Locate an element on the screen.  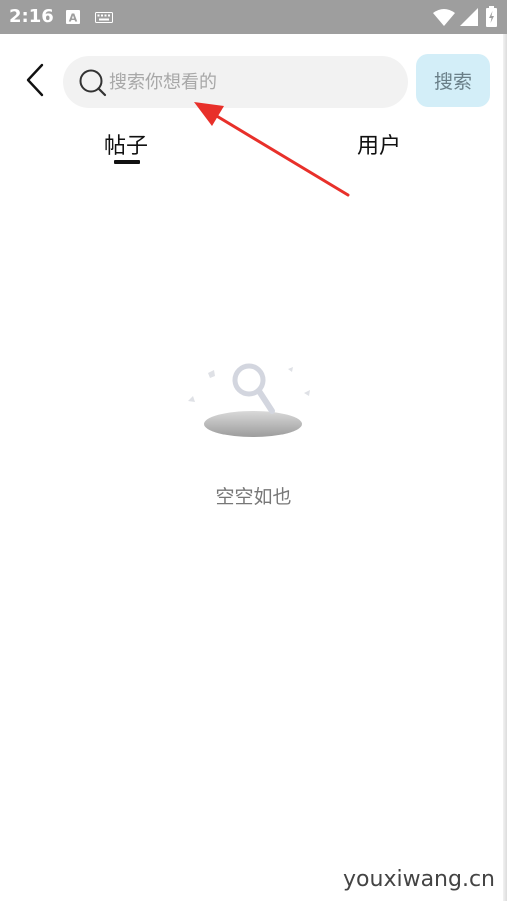
search-button: 搜索 is located at coordinates (453, 80).